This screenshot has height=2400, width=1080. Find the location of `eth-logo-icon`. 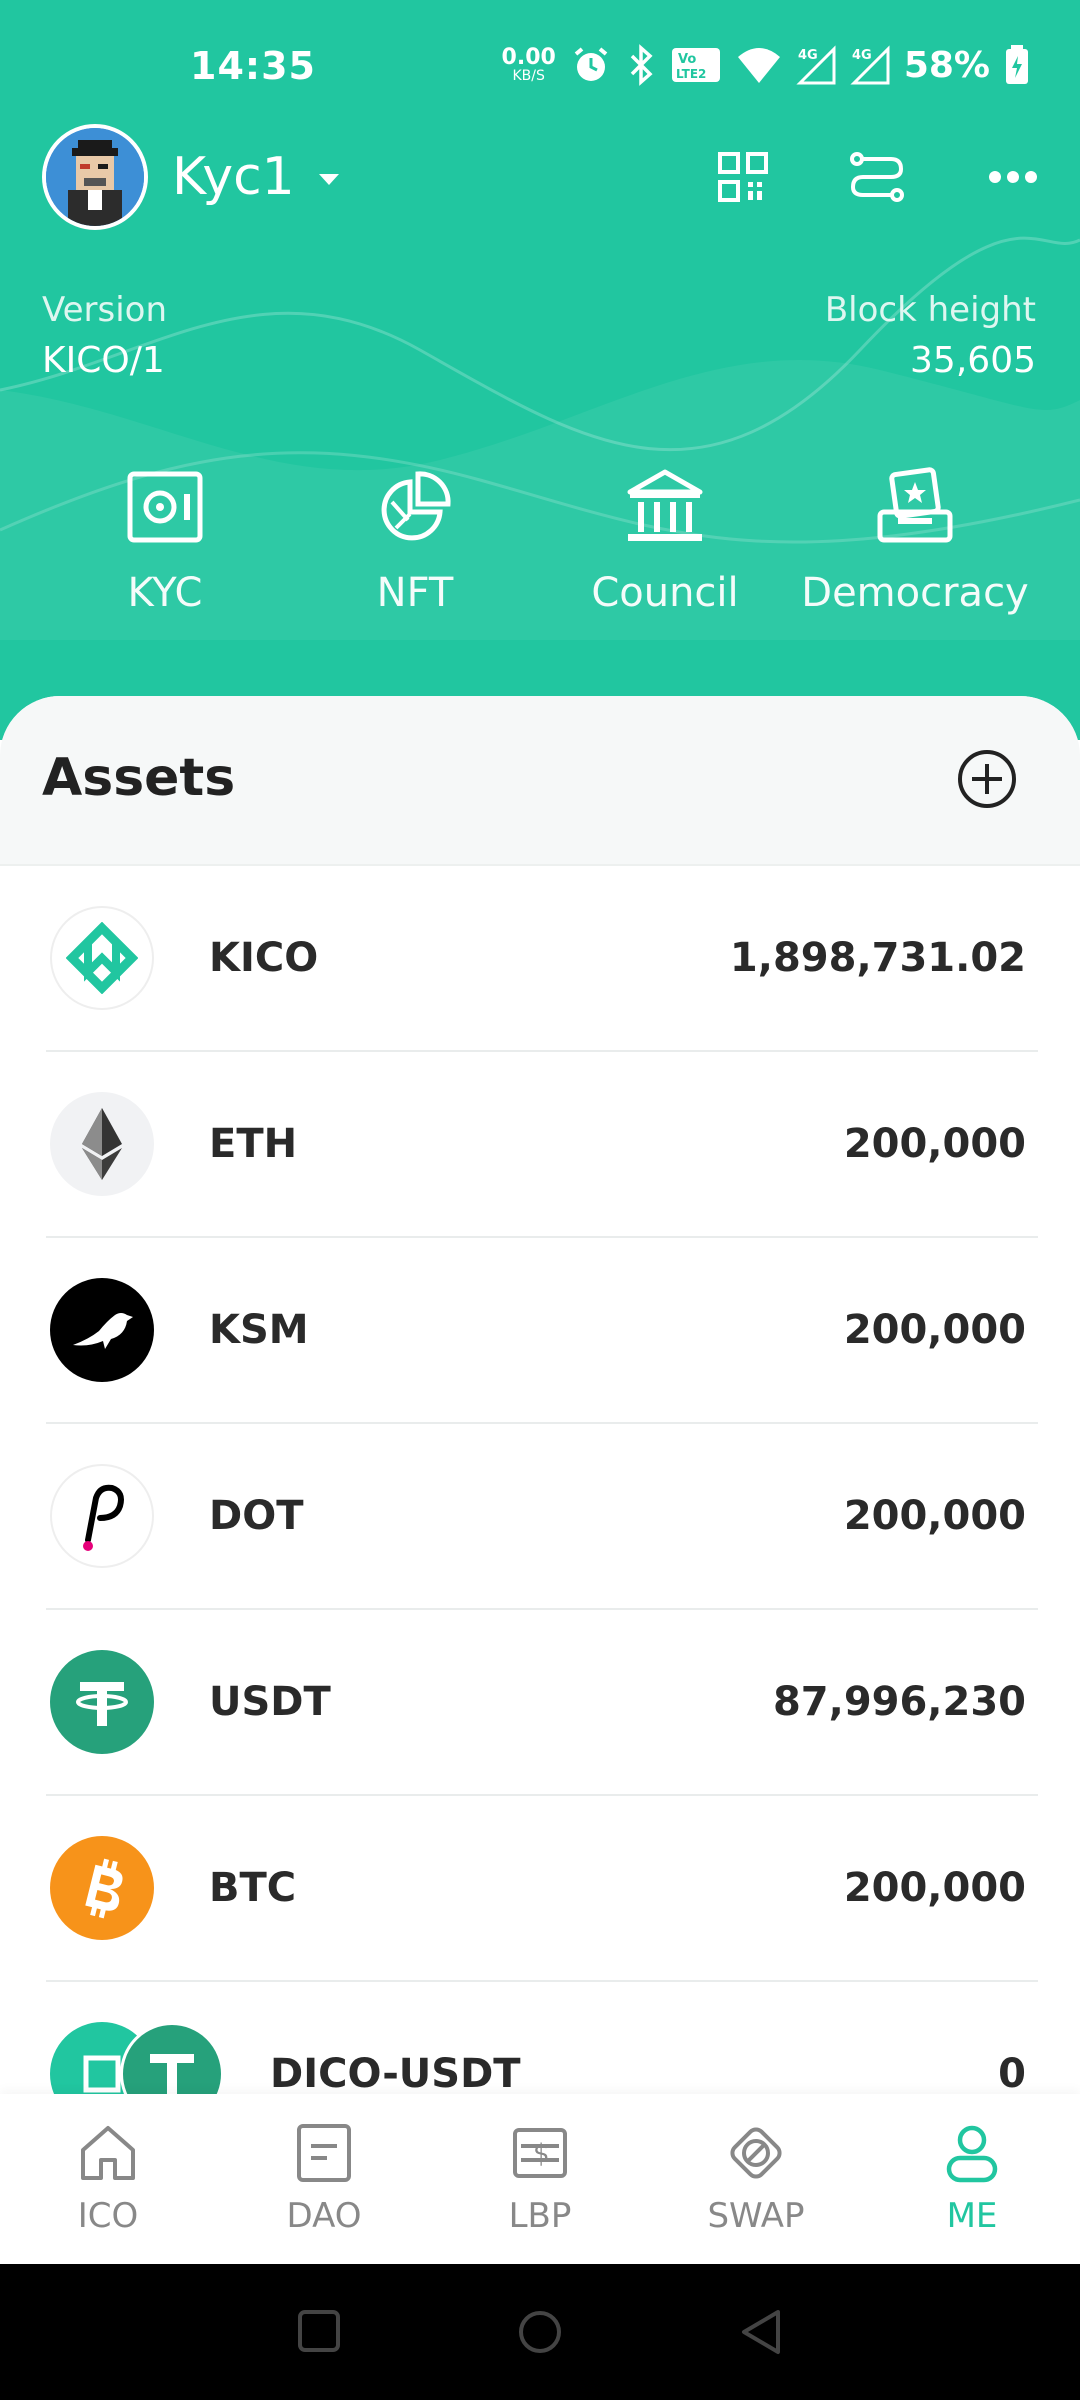

eth-logo-icon is located at coordinates (102, 1144).